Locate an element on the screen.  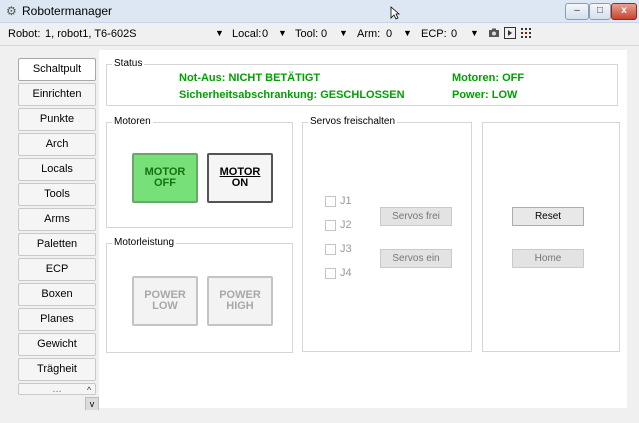
ecp-label: ECP: is located at coordinates (434, 34).